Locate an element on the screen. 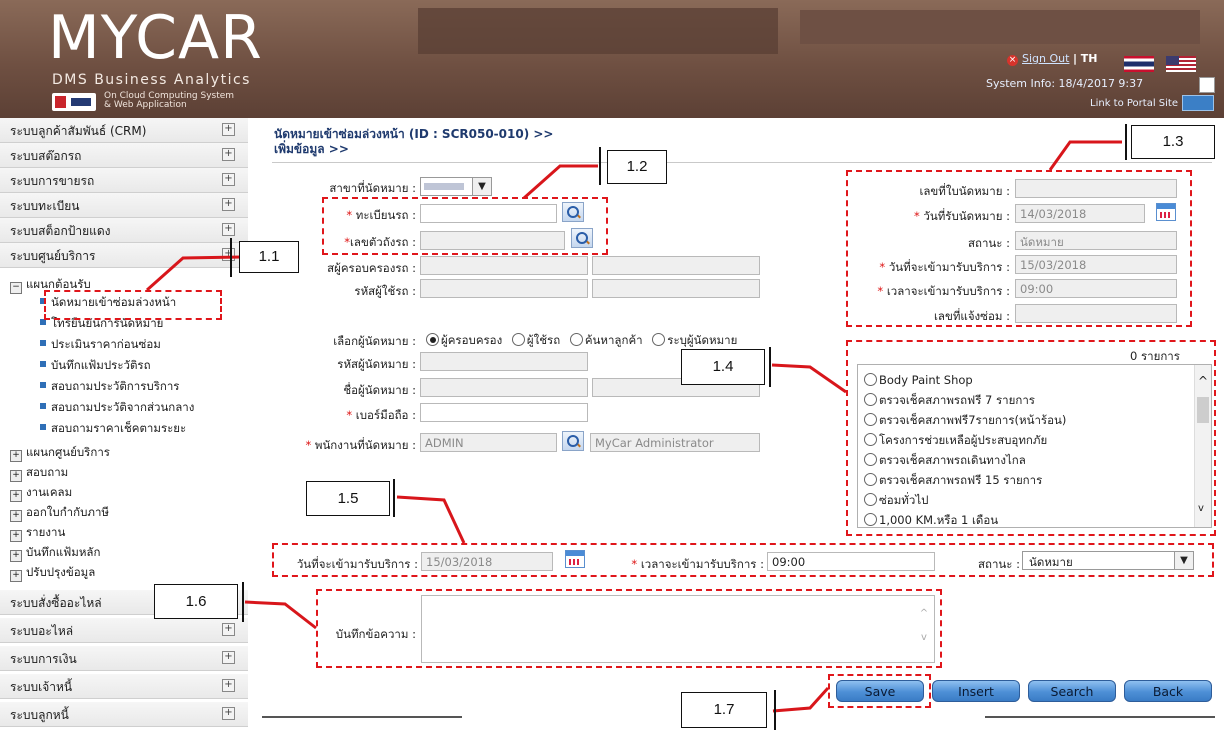 The image size is (1224, 733). sidebar-item-payables: ระบบเจ้าหนี้ + is located at coordinates (124, 686).